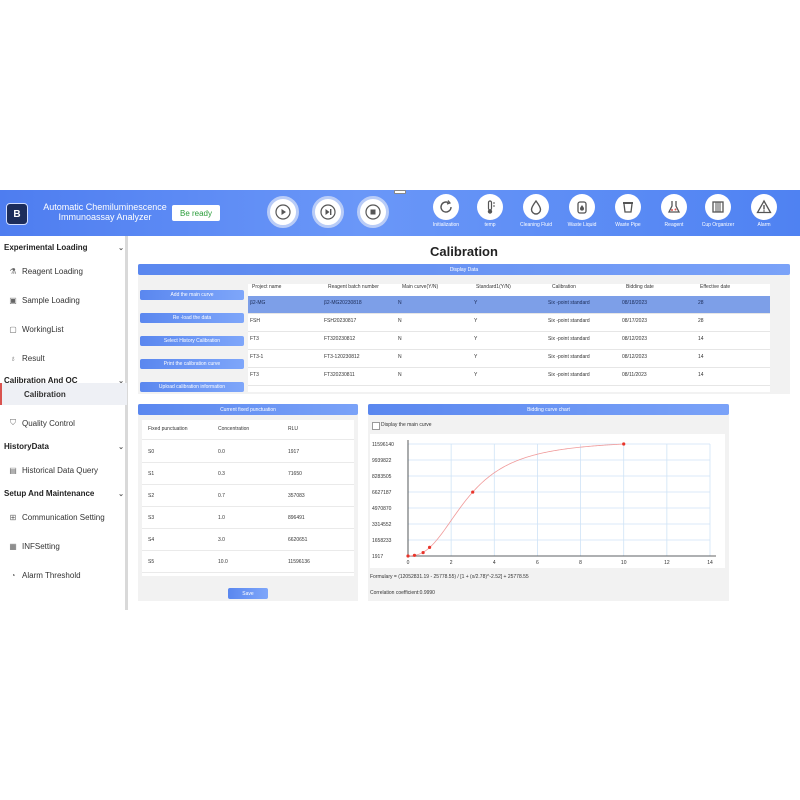 This screenshot has height=800, width=800. I want to click on refresh-icon, so click(446, 206).